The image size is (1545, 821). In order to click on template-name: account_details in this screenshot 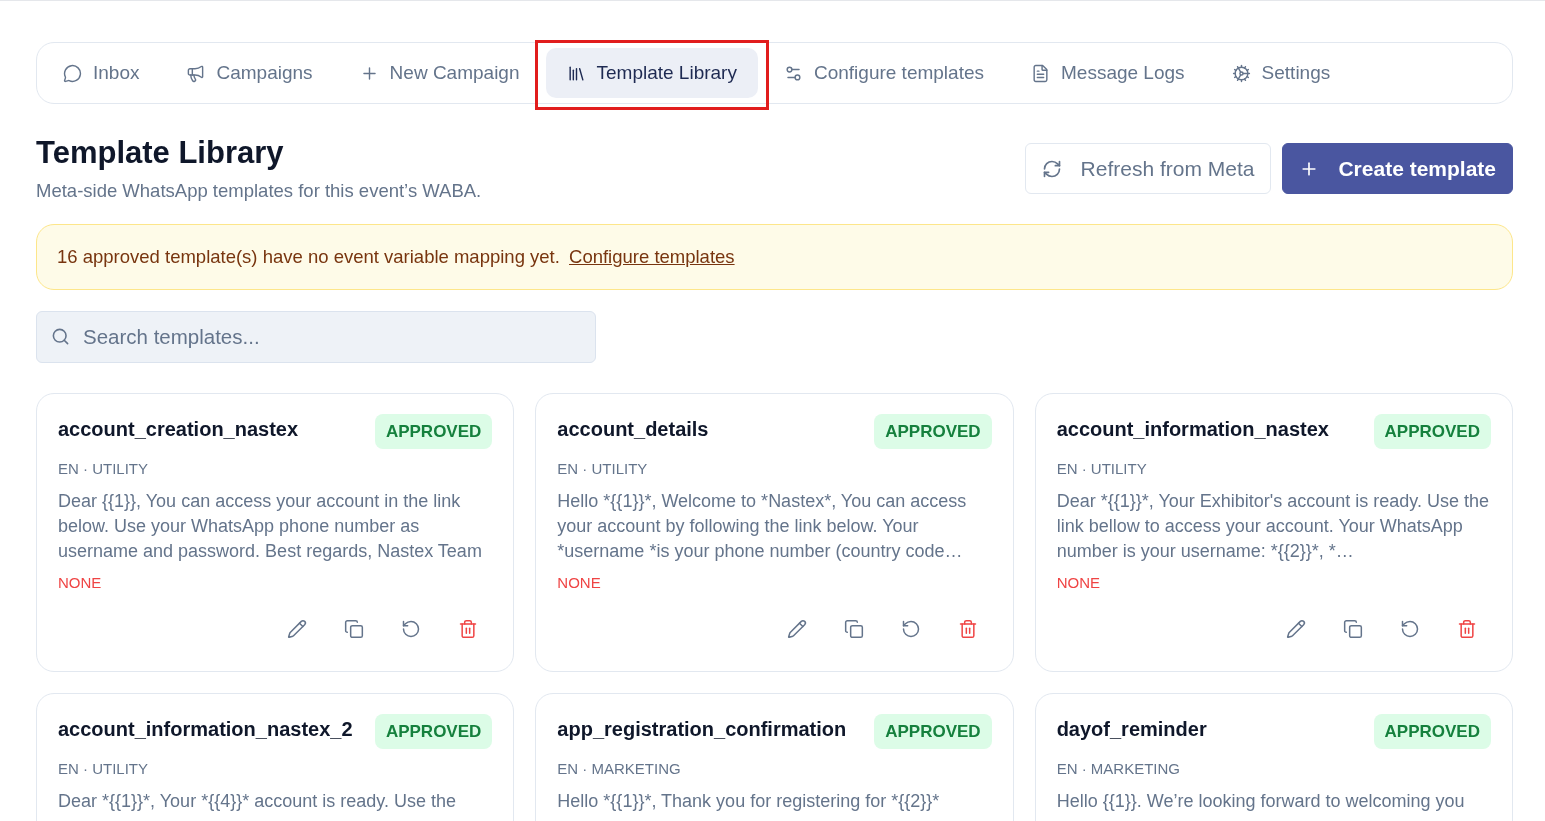, I will do `click(633, 429)`.